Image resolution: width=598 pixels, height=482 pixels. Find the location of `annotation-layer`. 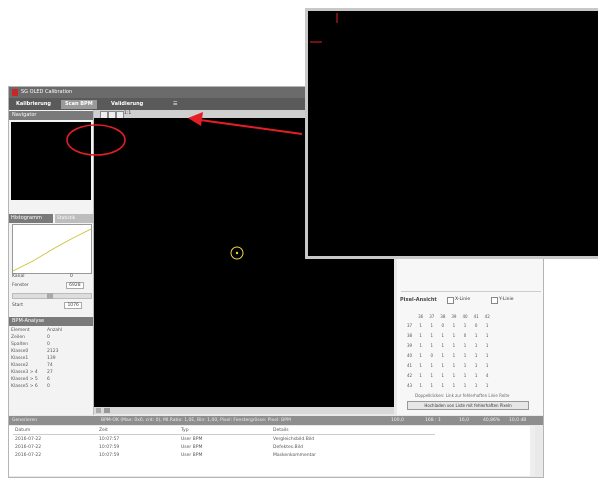

annotation-layer is located at coordinates (184, 134).